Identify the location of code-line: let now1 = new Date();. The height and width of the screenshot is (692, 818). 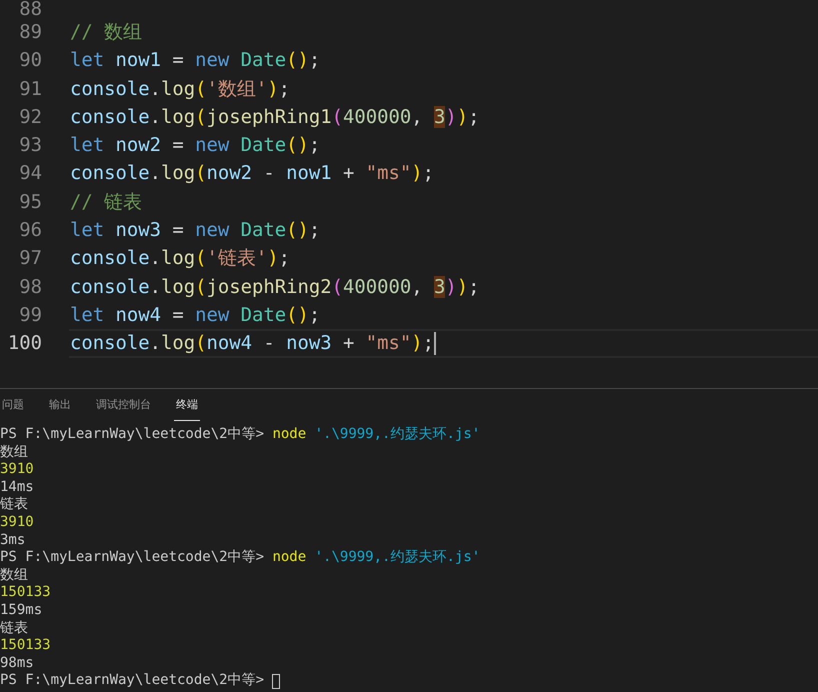
(195, 61).